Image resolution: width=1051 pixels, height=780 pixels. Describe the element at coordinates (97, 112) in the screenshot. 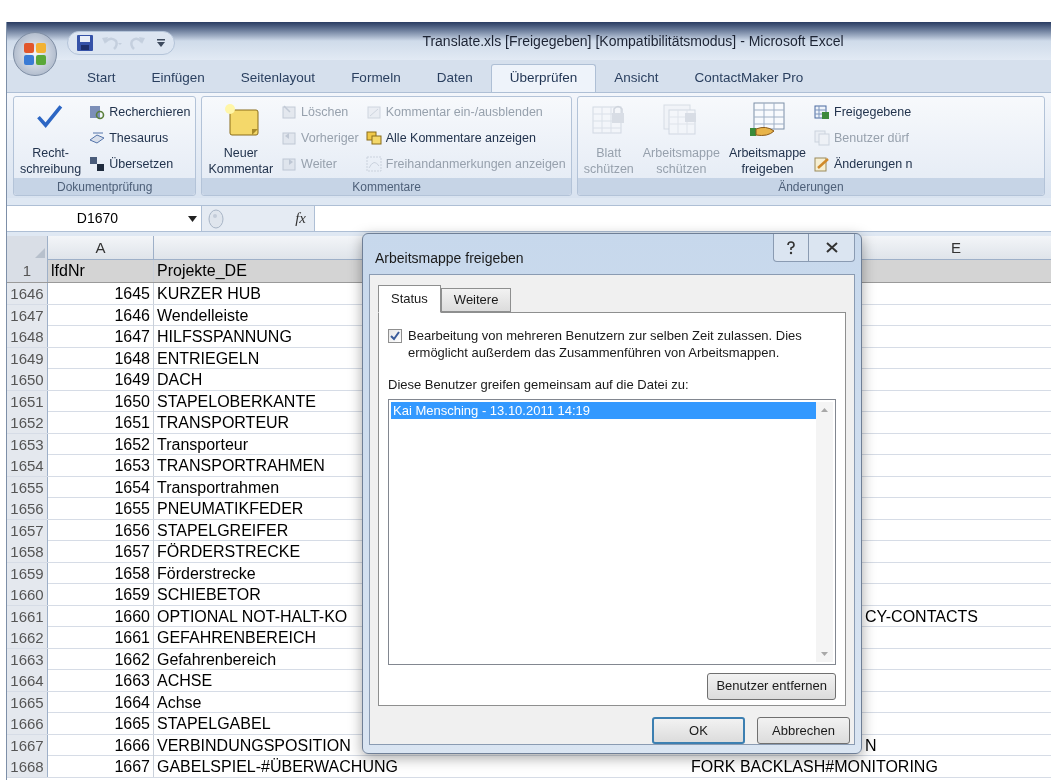

I see `book-search-icon` at that location.